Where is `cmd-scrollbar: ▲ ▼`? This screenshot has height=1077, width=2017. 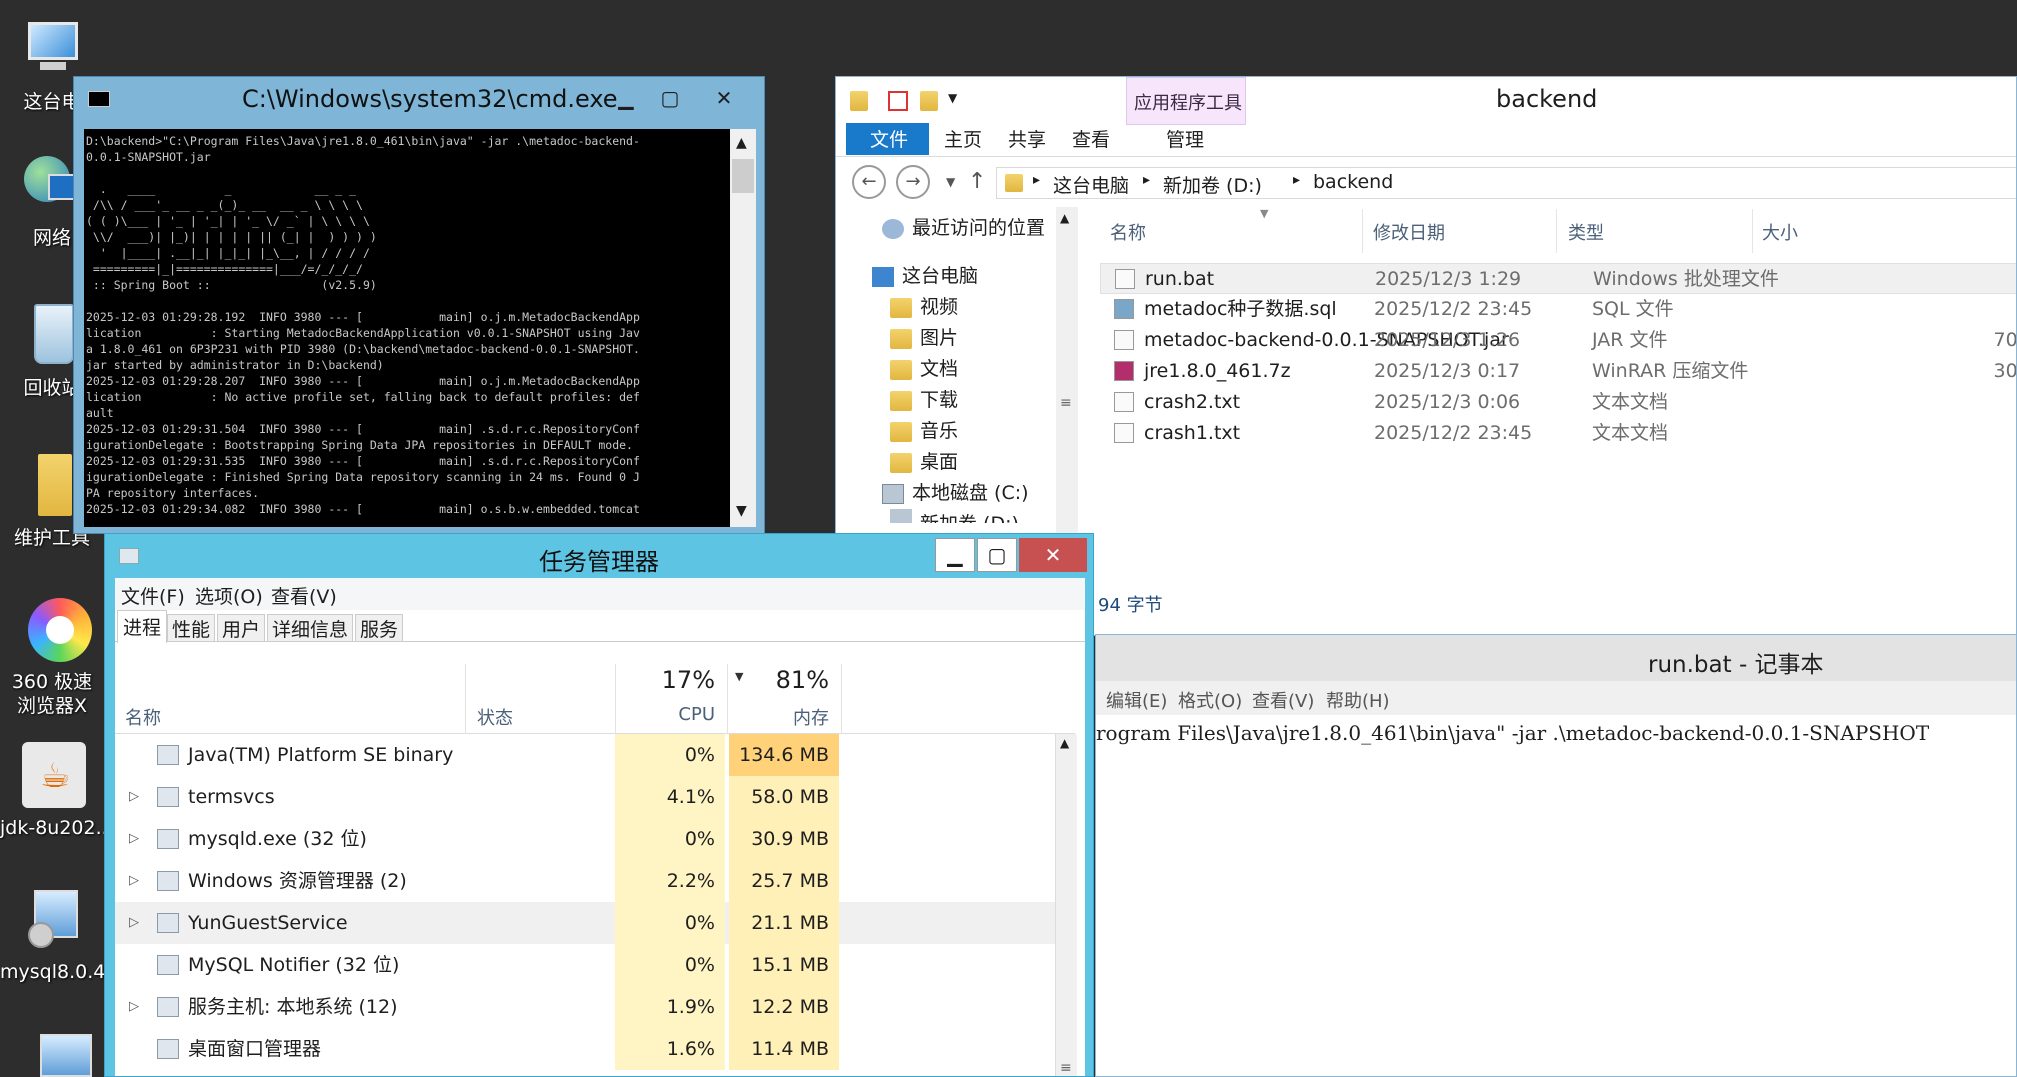
cmd-scrollbar: ▲ ▼ is located at coordinates (743, 328).